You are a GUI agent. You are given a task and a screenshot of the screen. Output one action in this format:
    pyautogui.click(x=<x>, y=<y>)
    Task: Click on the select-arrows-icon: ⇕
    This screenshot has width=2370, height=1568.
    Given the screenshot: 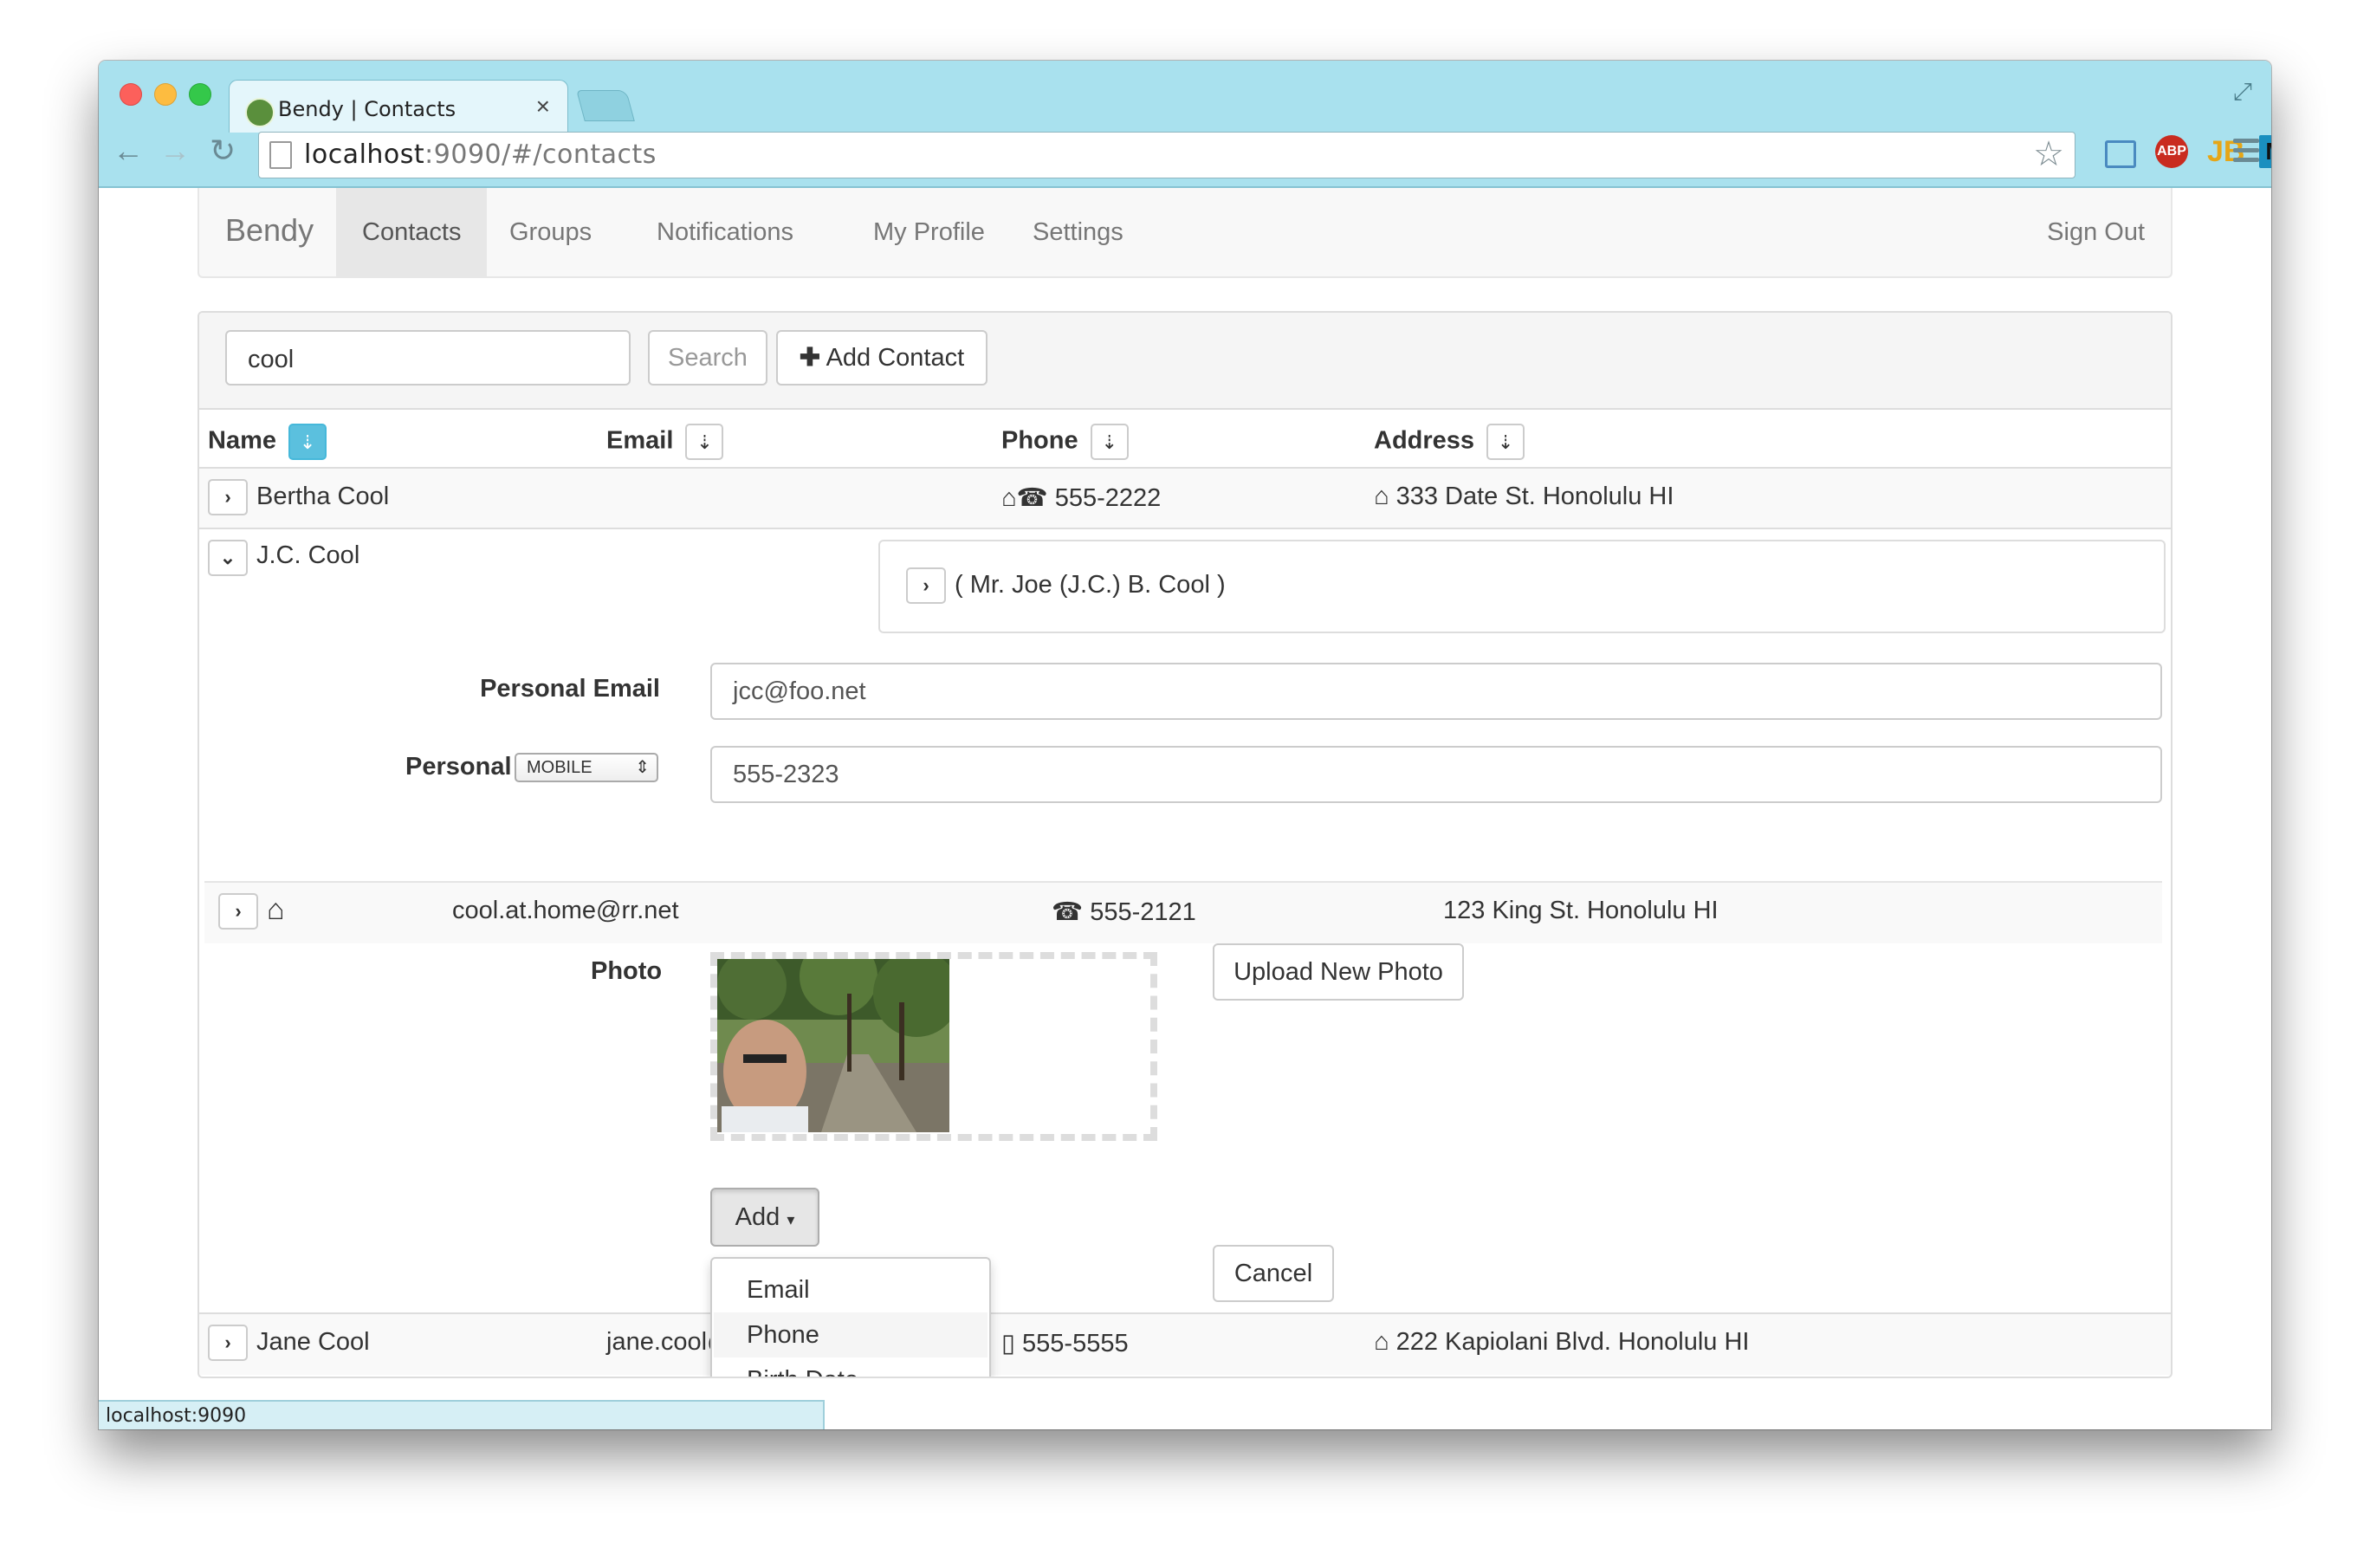 What is the action you would take?
    pyautogui.click(x=642, y=767)
    